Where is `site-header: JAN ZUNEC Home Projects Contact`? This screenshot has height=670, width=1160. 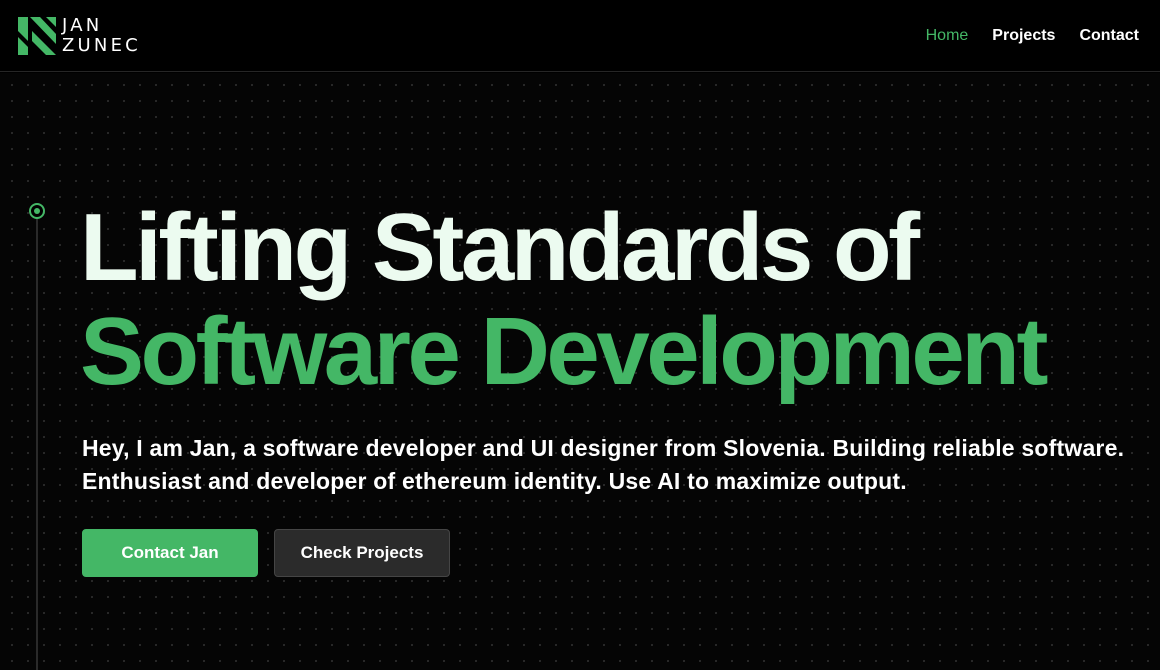 site-header: JAN ZUNEC Home Projects Contact is located at coordinates (580, 36).